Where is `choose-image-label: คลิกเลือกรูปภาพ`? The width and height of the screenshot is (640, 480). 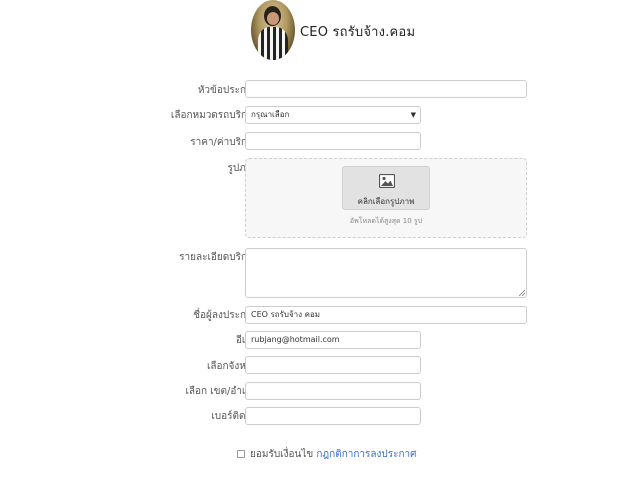
choose-image-label: คลิกเลือกรูปภาพ is located at coordinates (386, 201).